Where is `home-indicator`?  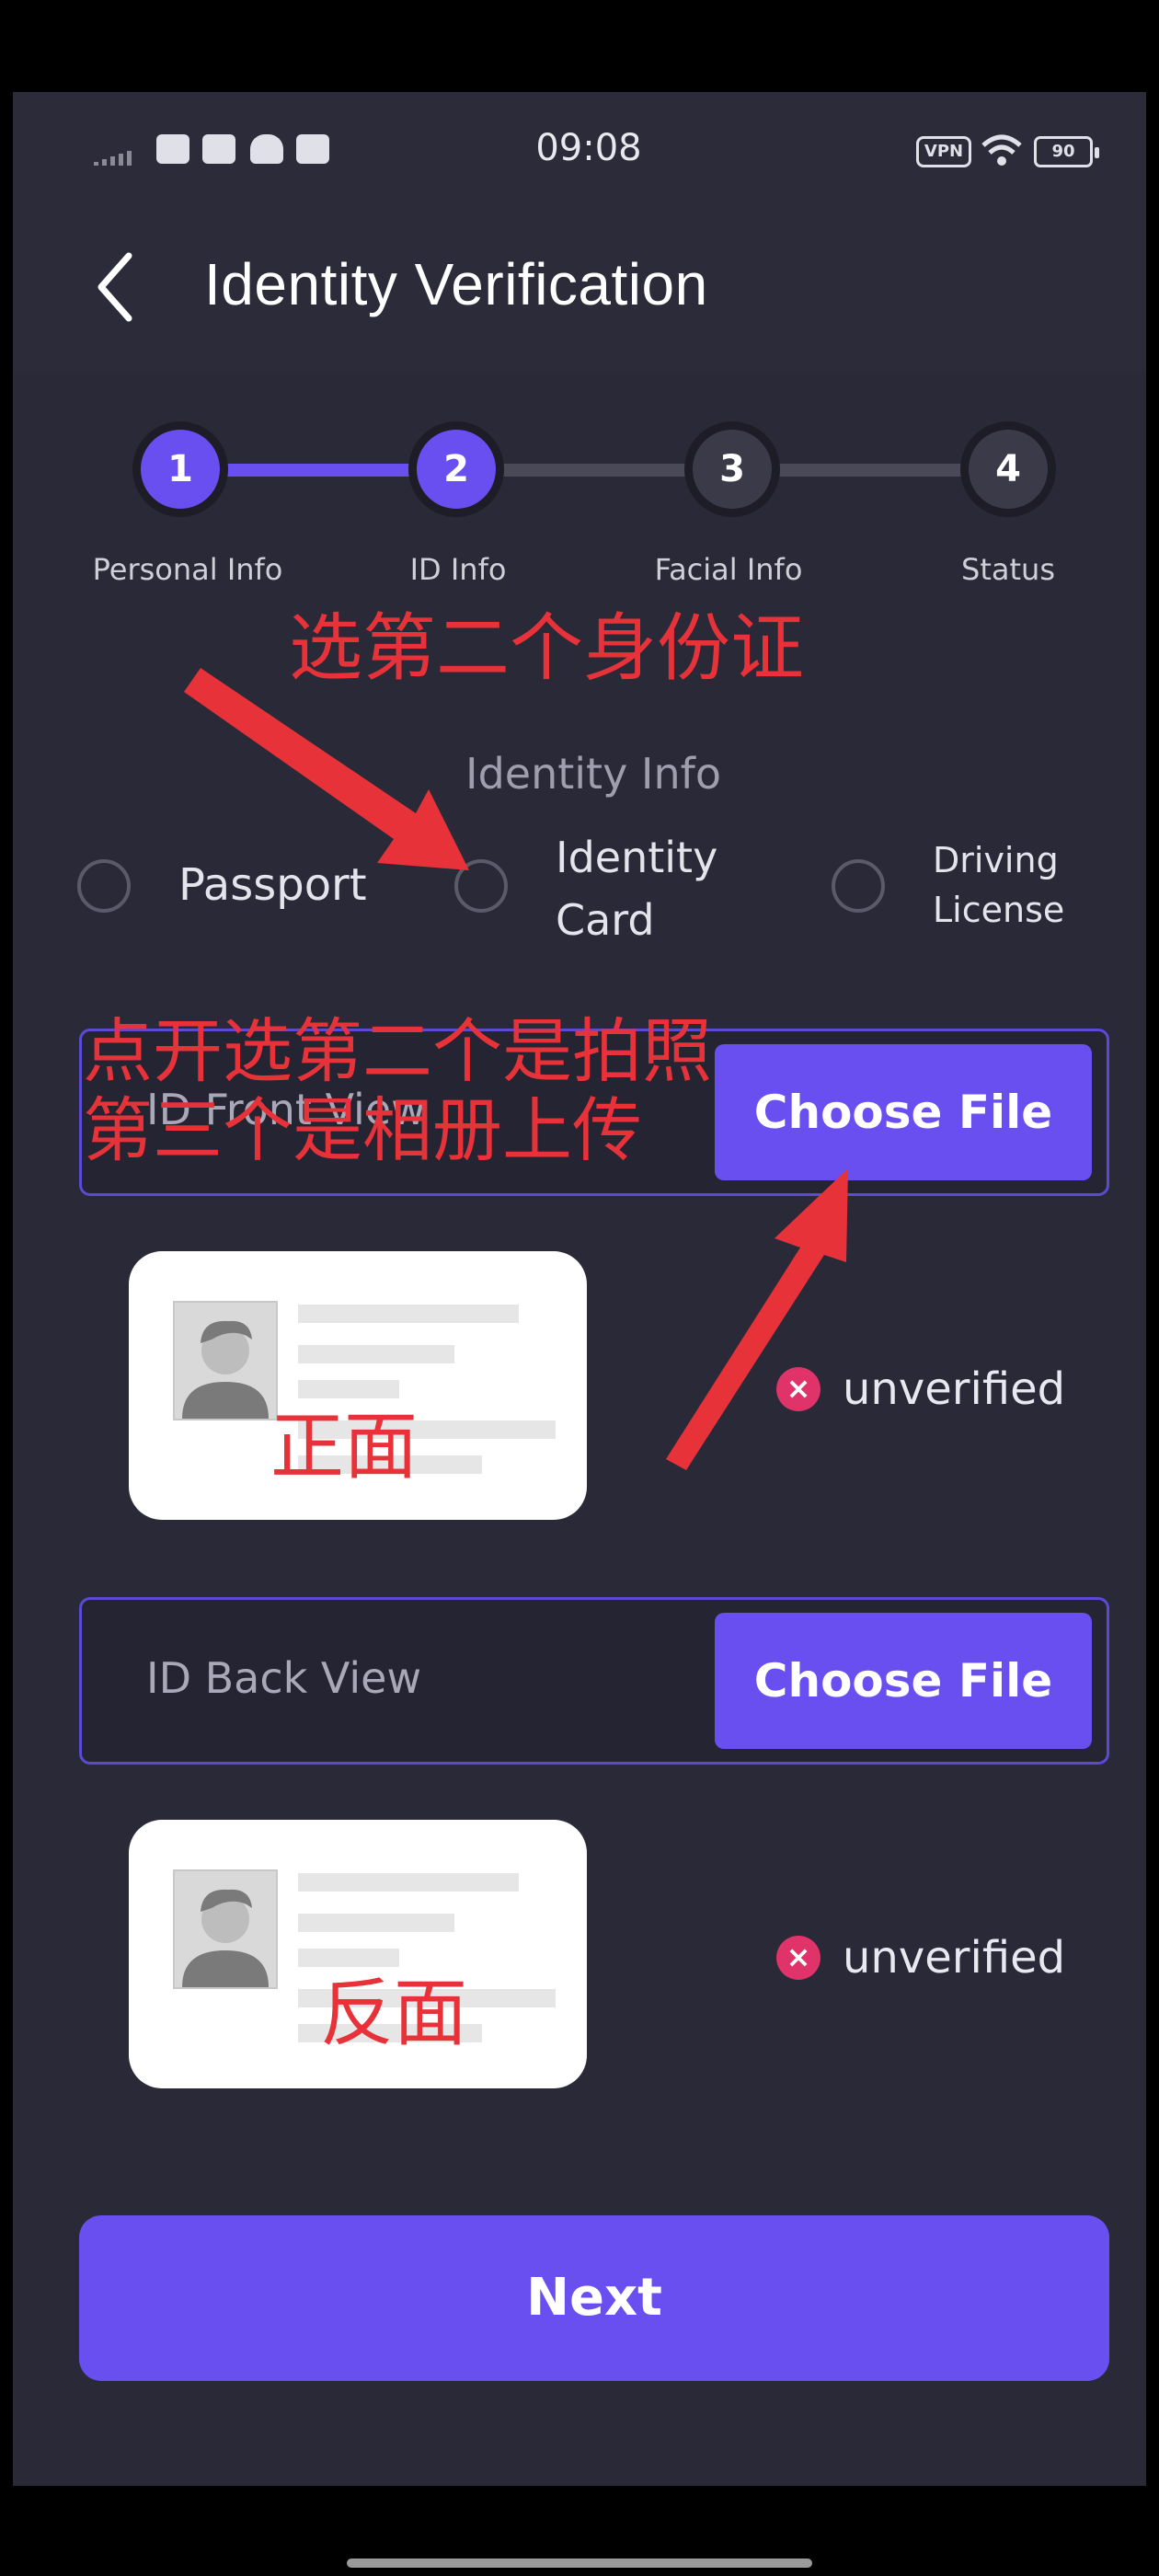
home-indicator is located at coordinates (579, 2563).